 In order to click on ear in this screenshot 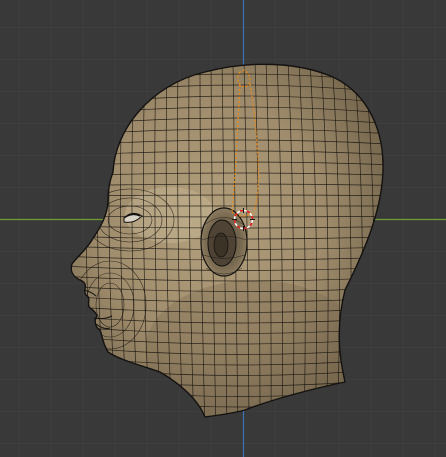, I will do `click(224, 242)`.